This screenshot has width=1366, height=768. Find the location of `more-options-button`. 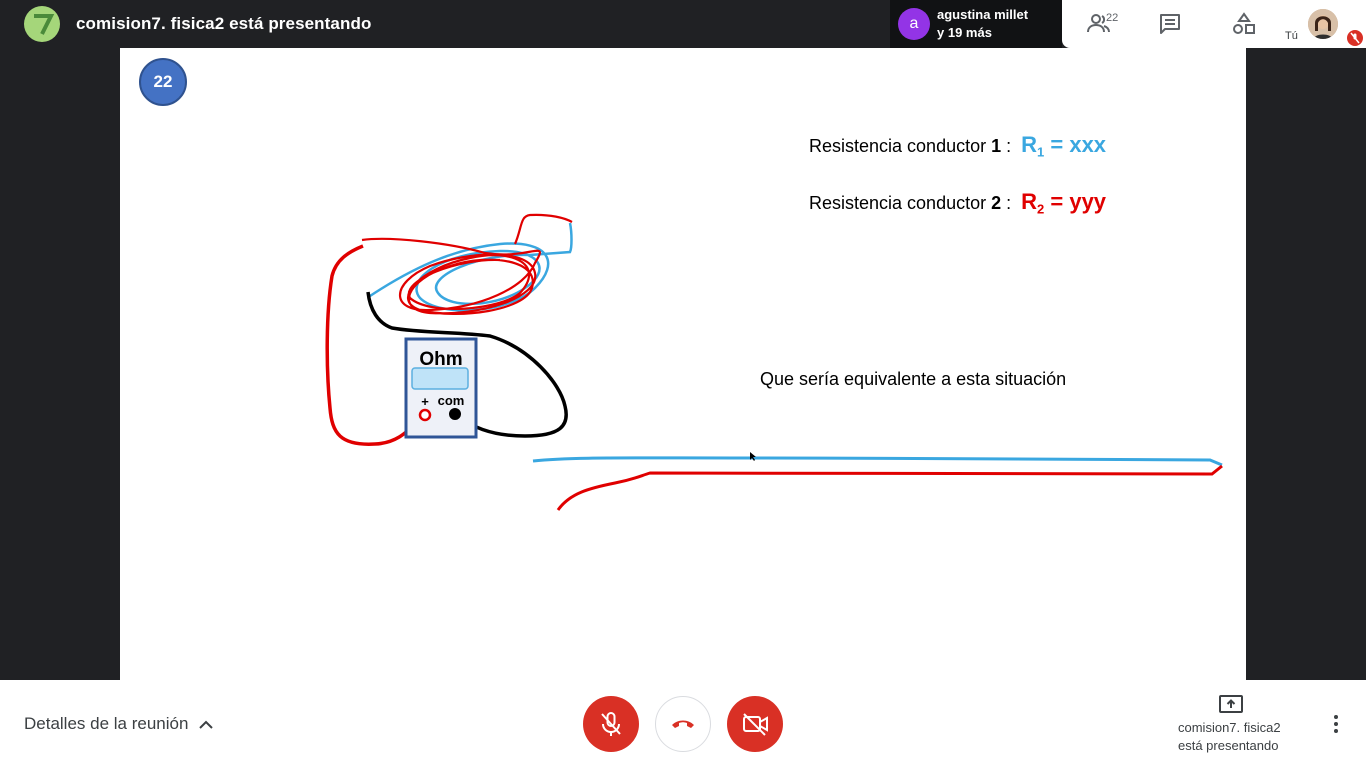

more-options-button is located at coordinates (1336, 724).